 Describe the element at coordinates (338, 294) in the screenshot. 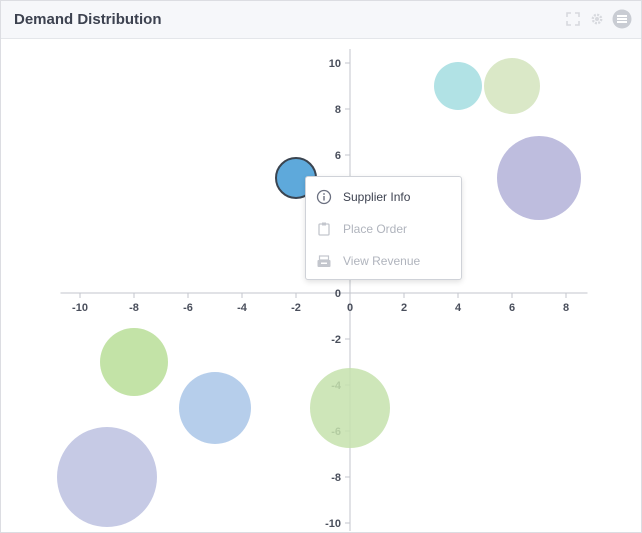

I see `y-tick-label: 0` at that location.